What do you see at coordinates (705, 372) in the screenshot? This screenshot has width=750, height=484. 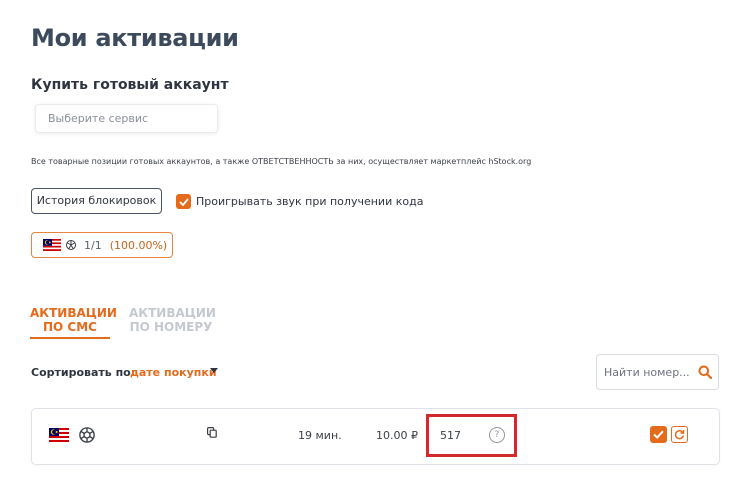 I see `search-icon` at bounding box center [705, 372].